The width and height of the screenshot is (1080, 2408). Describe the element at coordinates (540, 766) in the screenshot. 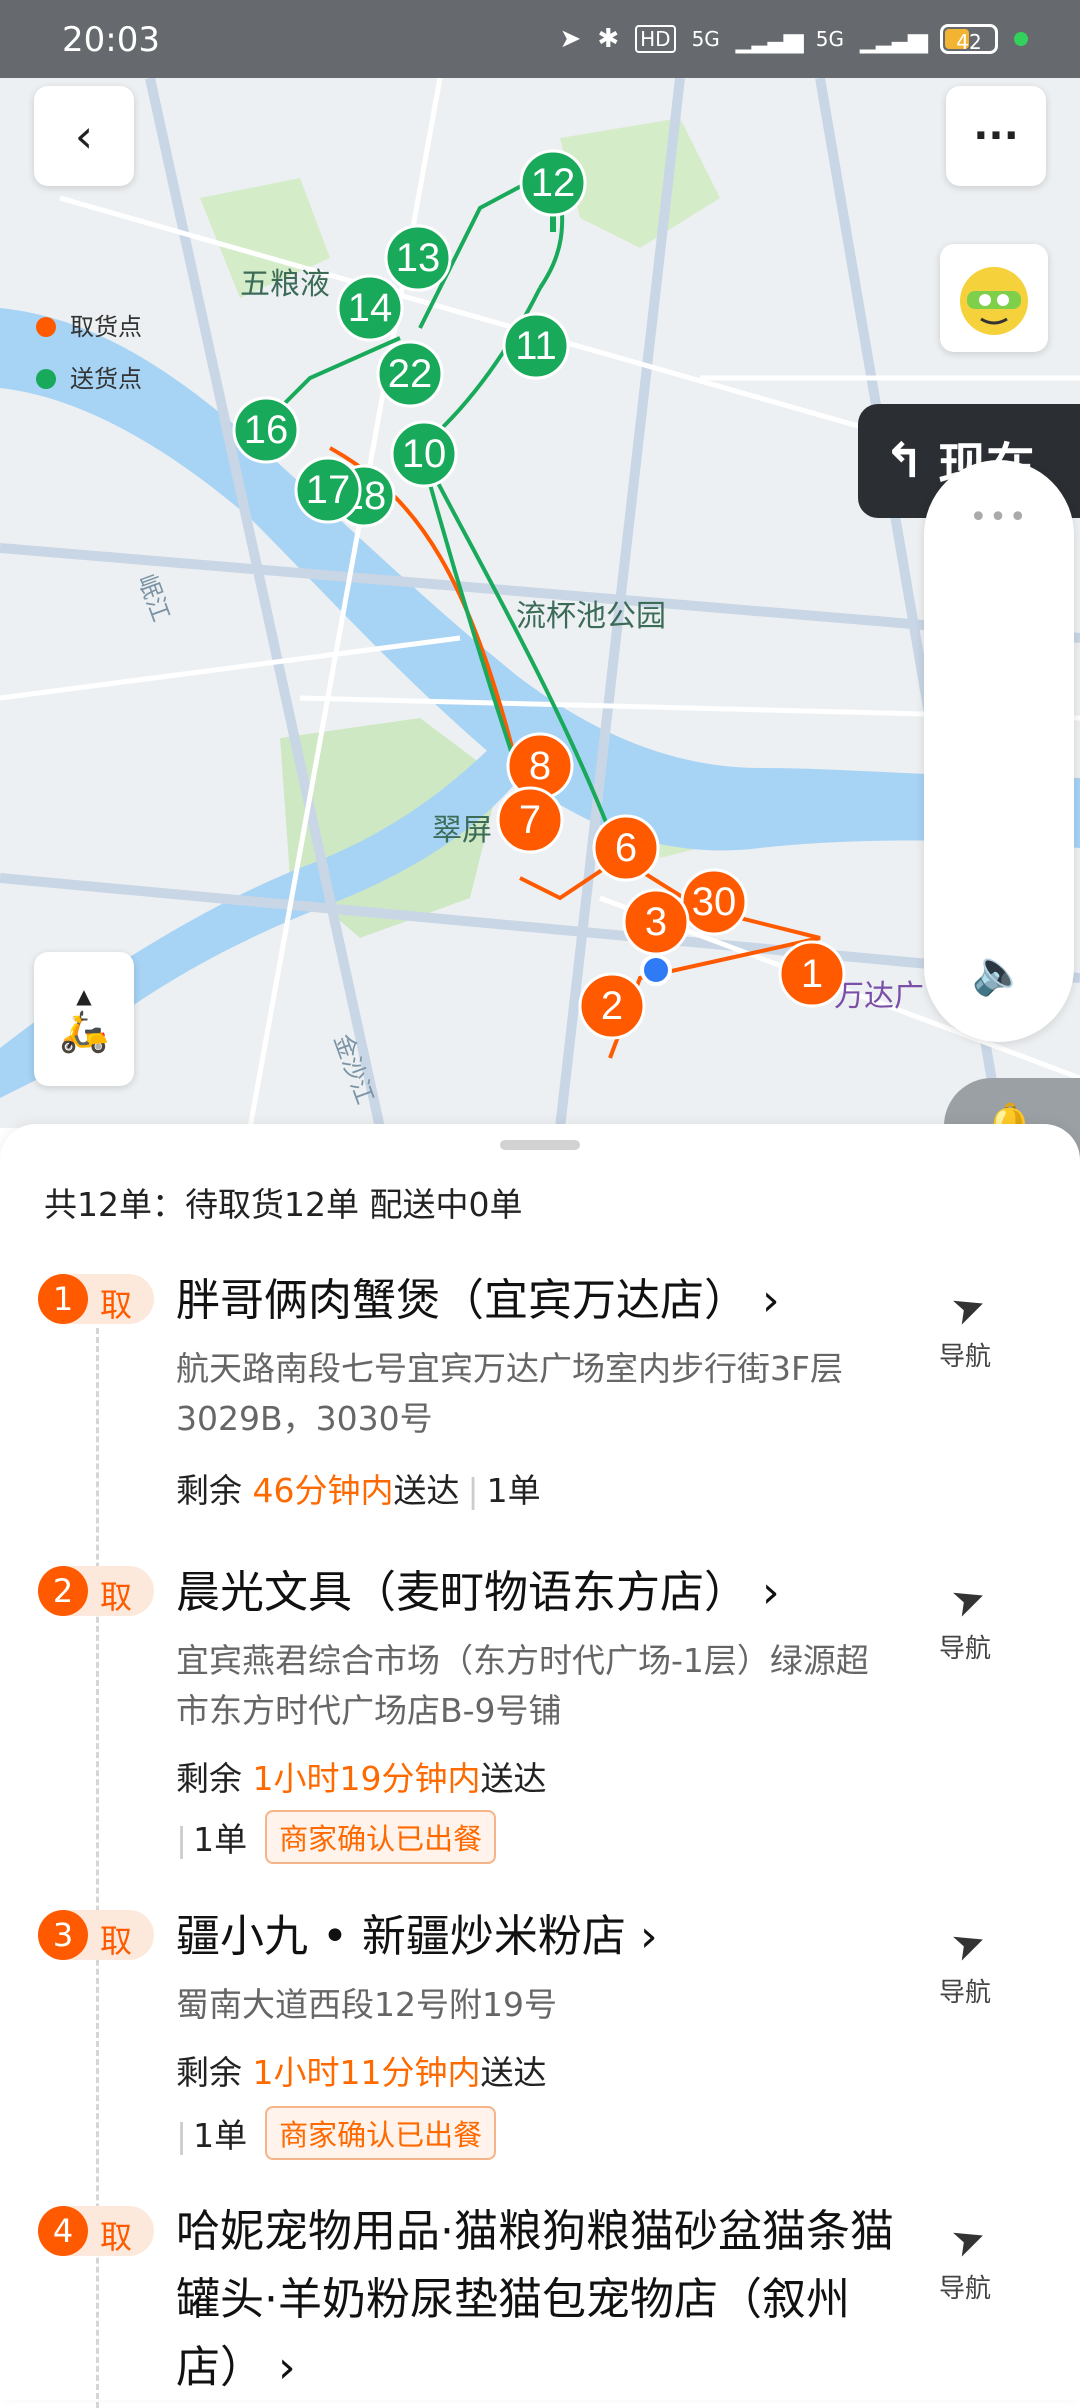

I see `svg-text: 8` at that location.